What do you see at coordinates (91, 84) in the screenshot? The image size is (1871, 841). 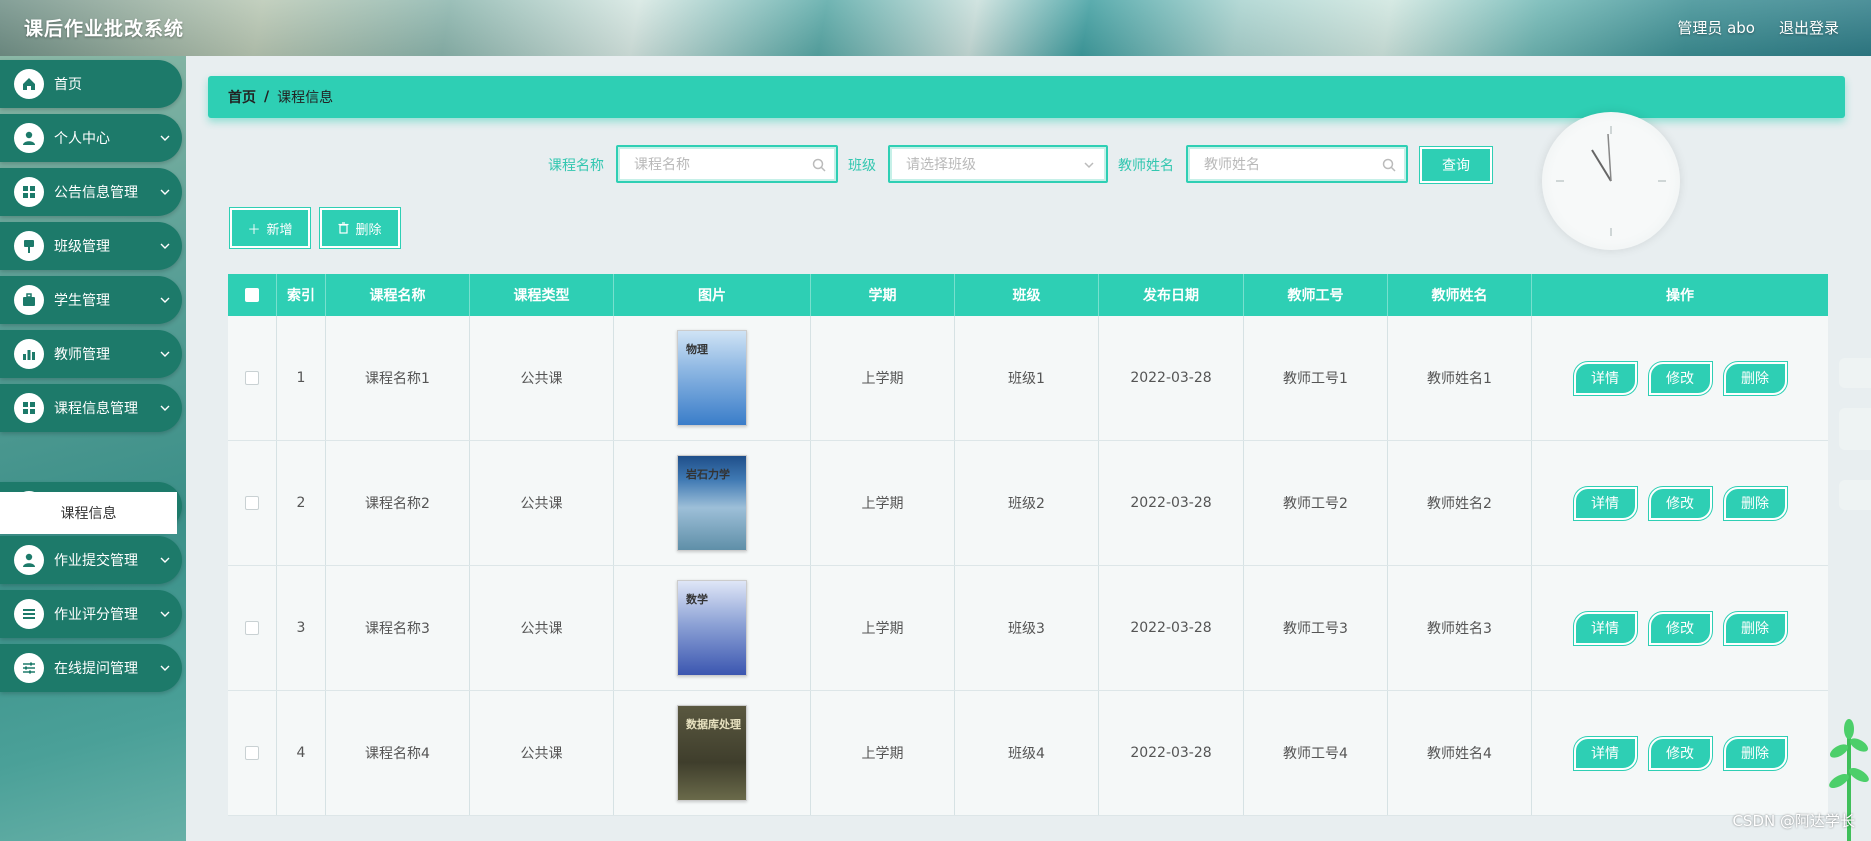 I see `sidebar-item-1: 首页` at bounding box center [91, 84].